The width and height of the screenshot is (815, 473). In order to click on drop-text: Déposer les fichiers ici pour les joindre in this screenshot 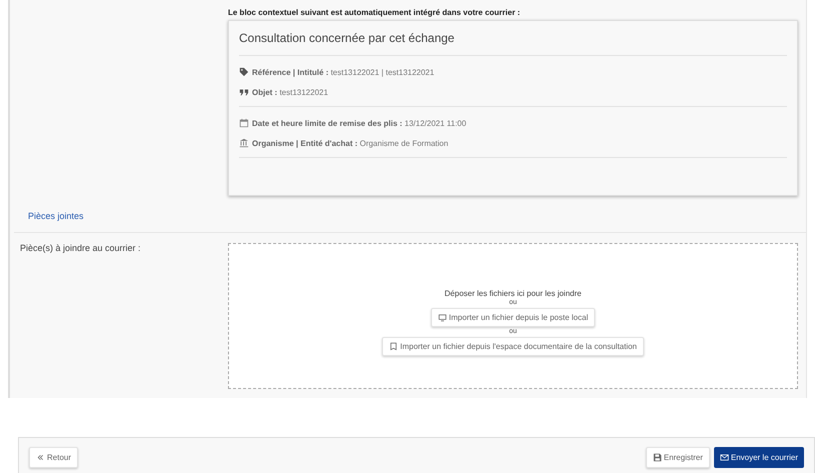, I will do `click(513, 293)`.